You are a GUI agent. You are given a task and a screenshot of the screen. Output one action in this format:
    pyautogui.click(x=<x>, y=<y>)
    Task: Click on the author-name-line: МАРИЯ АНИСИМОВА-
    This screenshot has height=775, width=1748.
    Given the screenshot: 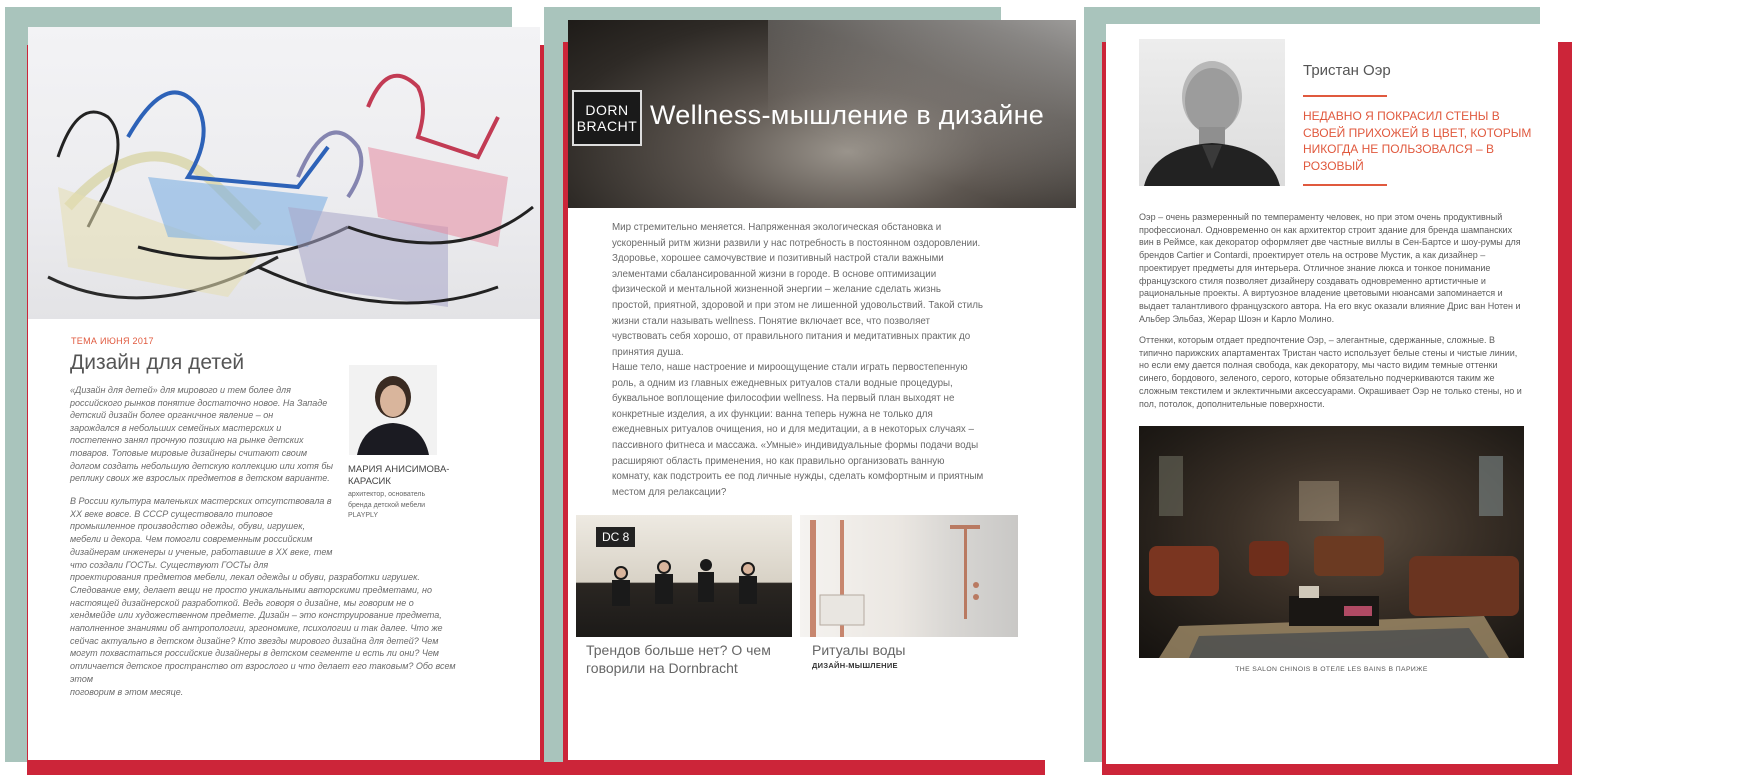 What is the action you would take?
    pyautogui.click(x=399, y=469)
    